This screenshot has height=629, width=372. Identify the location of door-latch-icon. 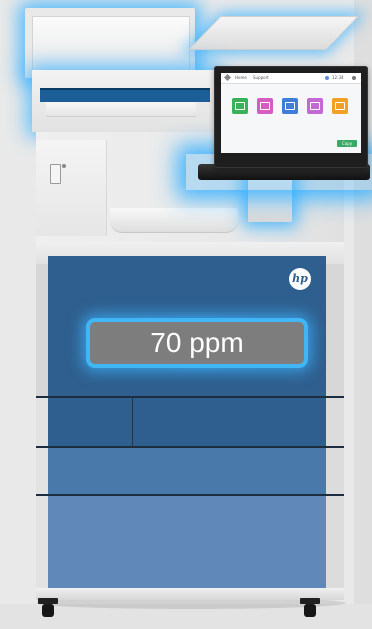
(55, 174).